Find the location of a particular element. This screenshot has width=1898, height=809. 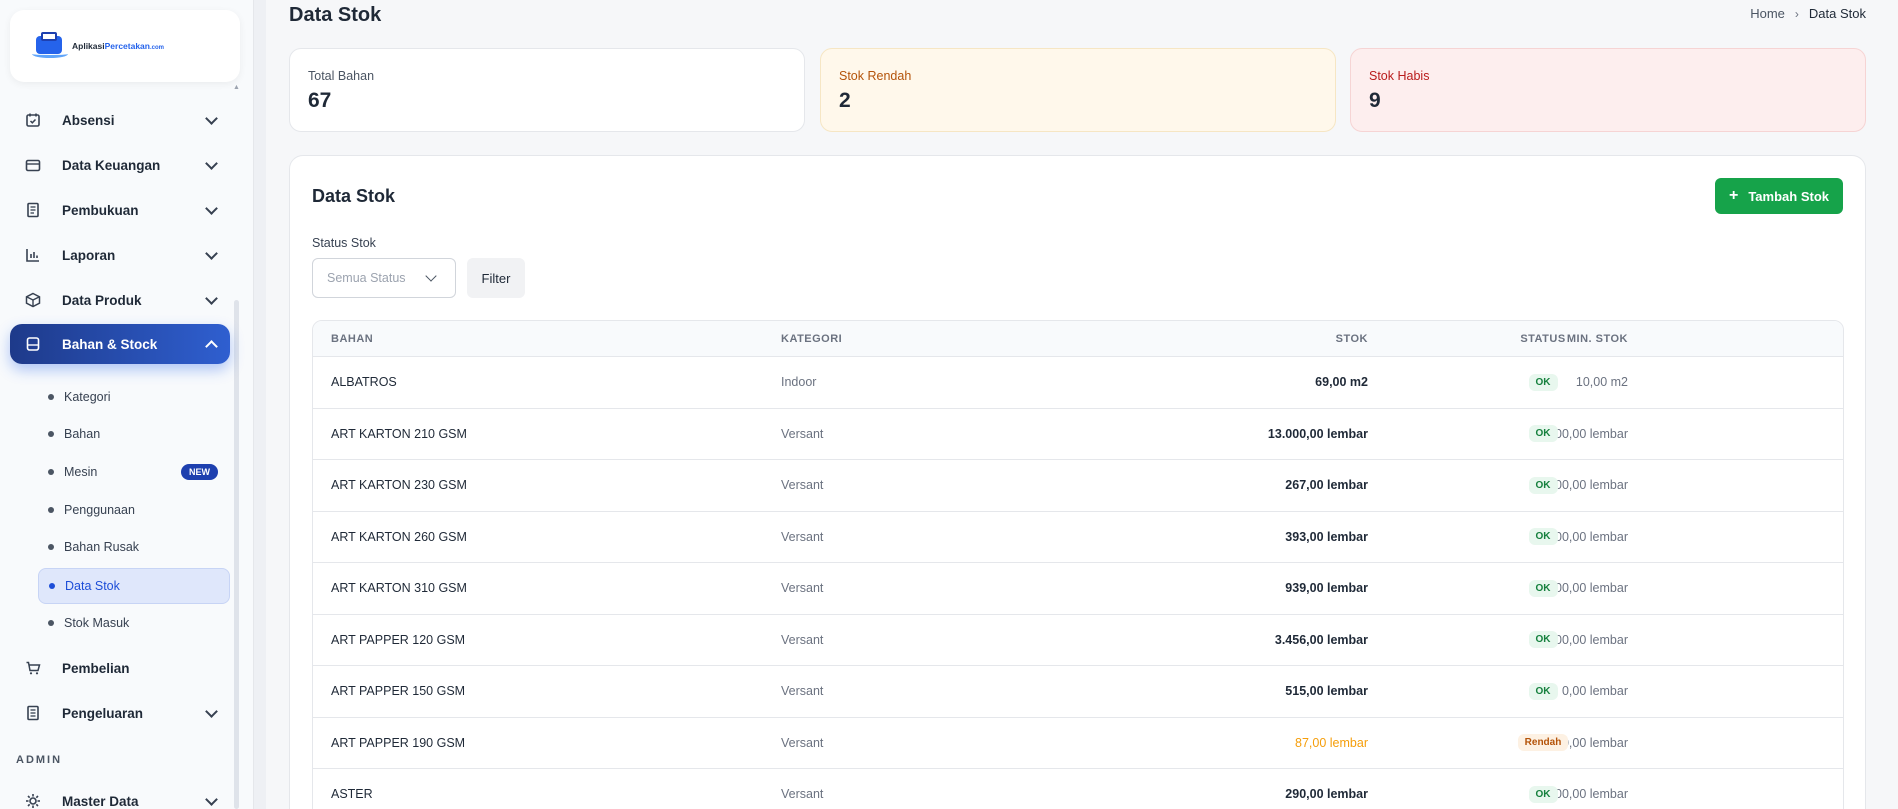

cell-bahan: ART PAPPER 150 GSM is located at coordinates (398, 691).